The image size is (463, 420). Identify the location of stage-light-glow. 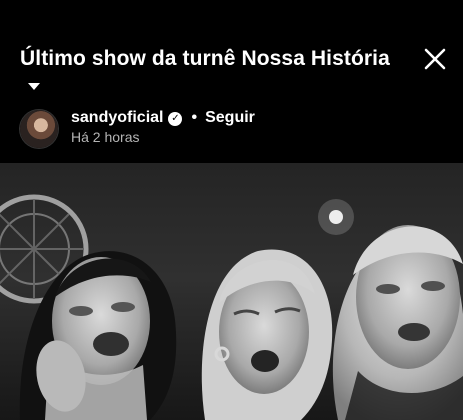
(336, 217).